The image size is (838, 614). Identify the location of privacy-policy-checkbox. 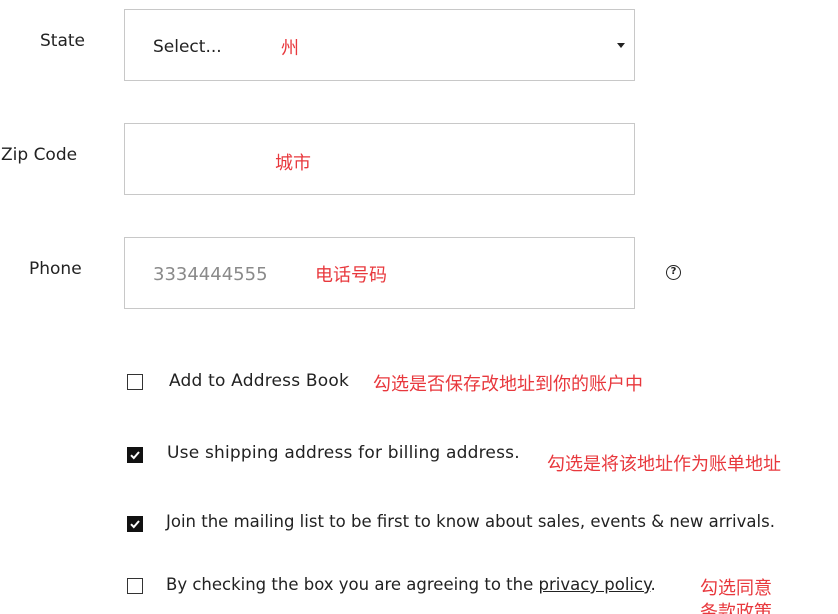
(135, 586).